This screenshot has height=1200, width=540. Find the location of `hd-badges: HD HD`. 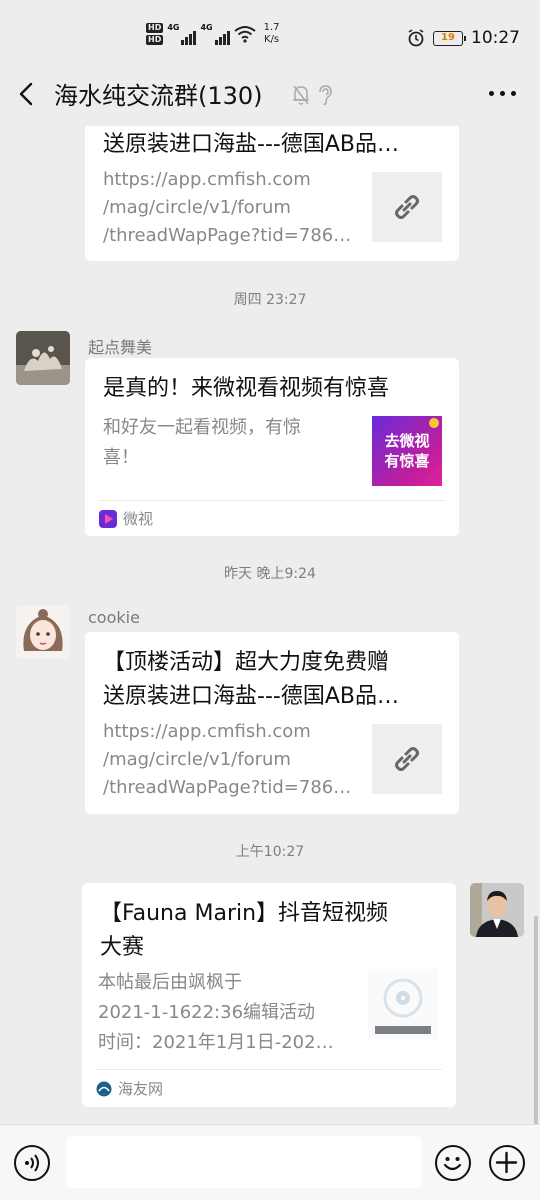

hd-badges: HD HD is located at coordinates (155, 34).